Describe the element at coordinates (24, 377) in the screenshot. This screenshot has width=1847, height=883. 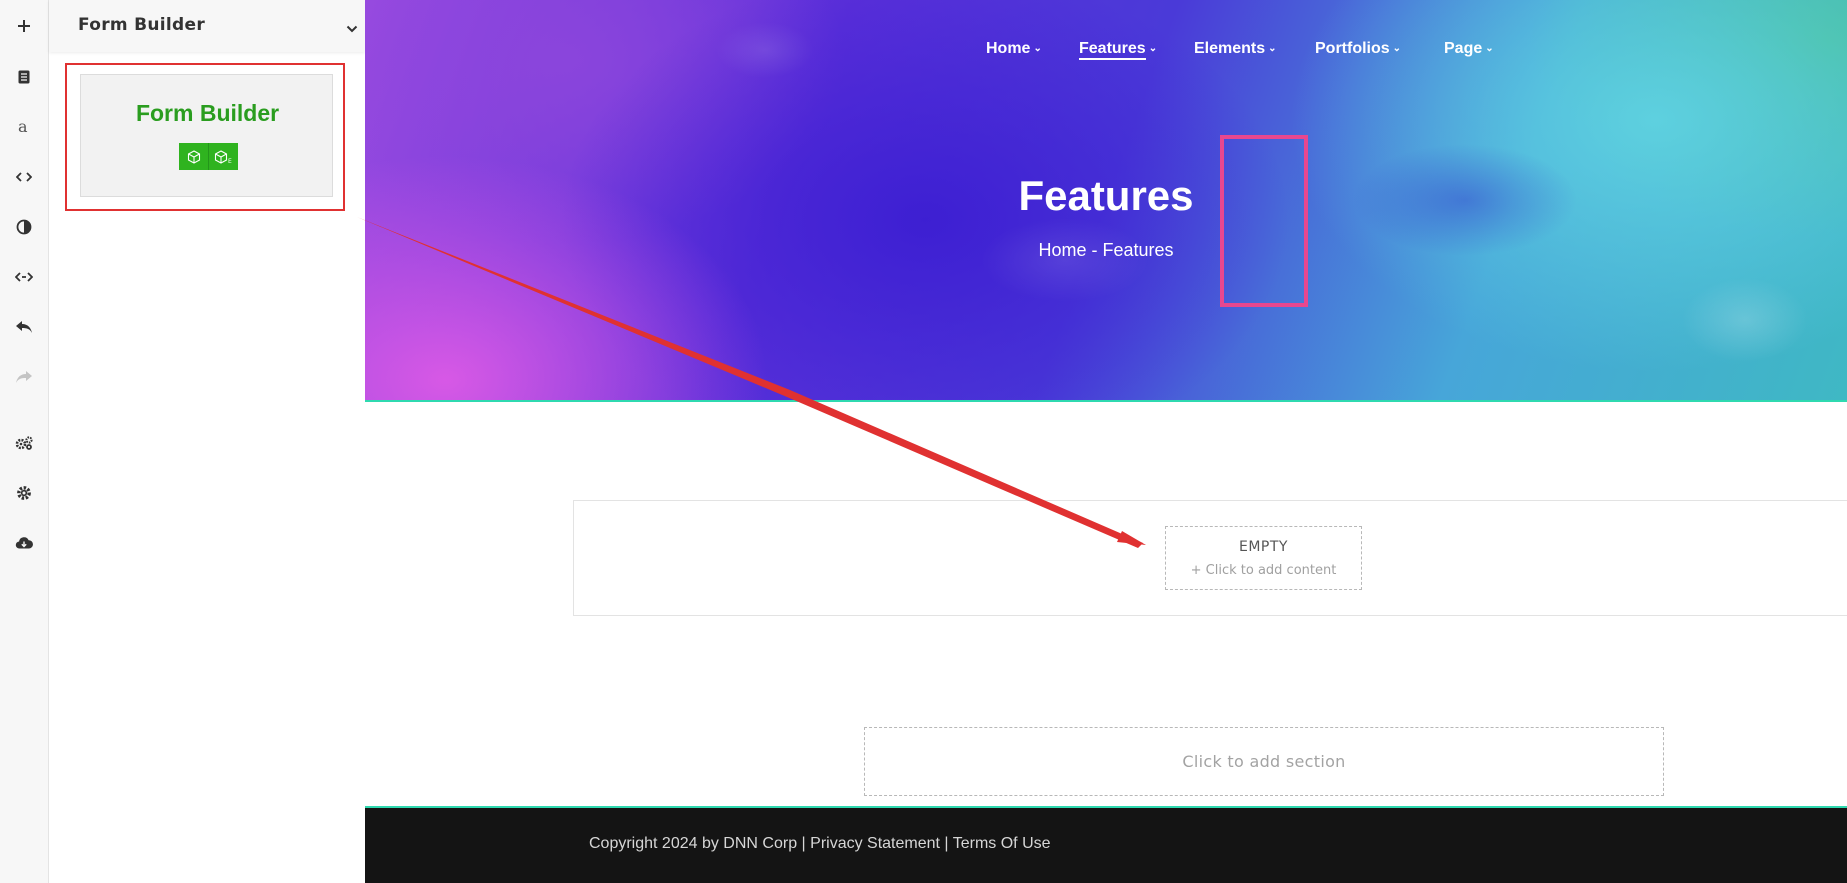
I see `redo-icon` at that location.